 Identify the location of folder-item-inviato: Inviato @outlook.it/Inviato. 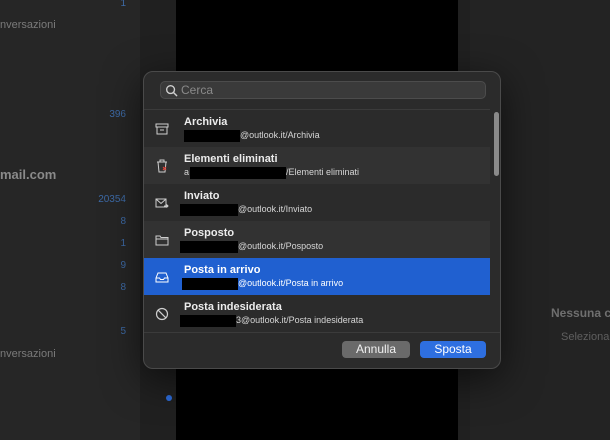
(317, 202).